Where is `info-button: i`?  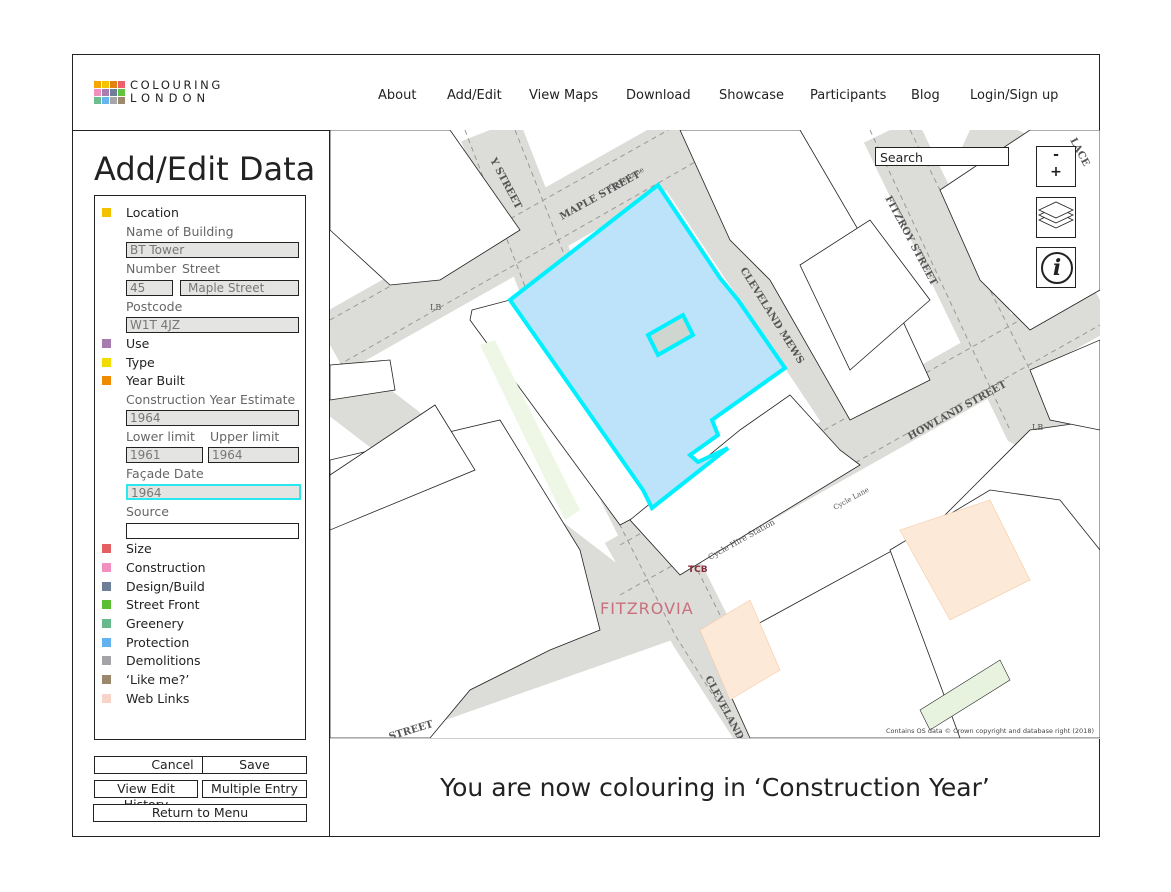 info-button: i is located at coordinates (1056, 267).